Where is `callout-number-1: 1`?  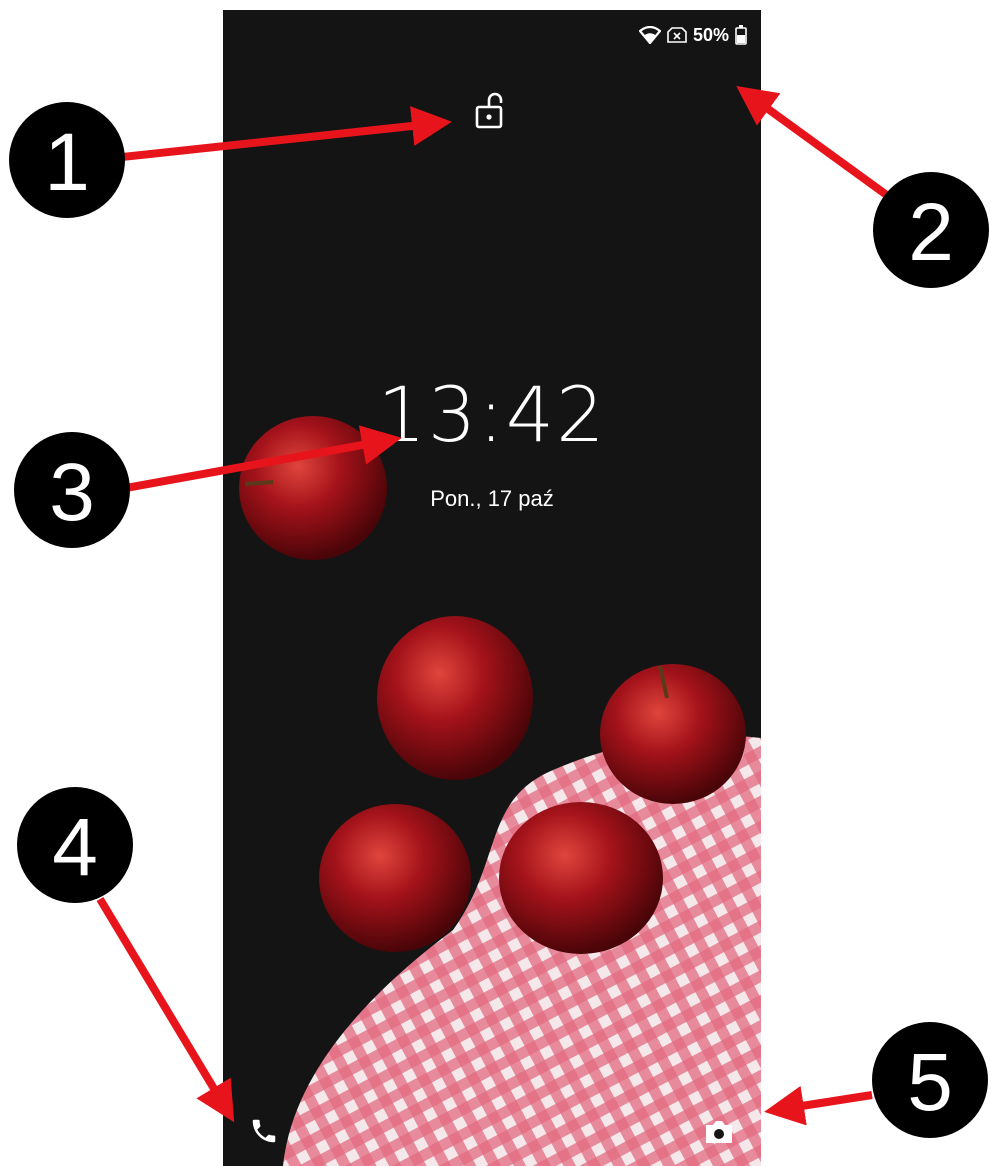
callout-number-1: 1 is located at coordinates (67, 162).